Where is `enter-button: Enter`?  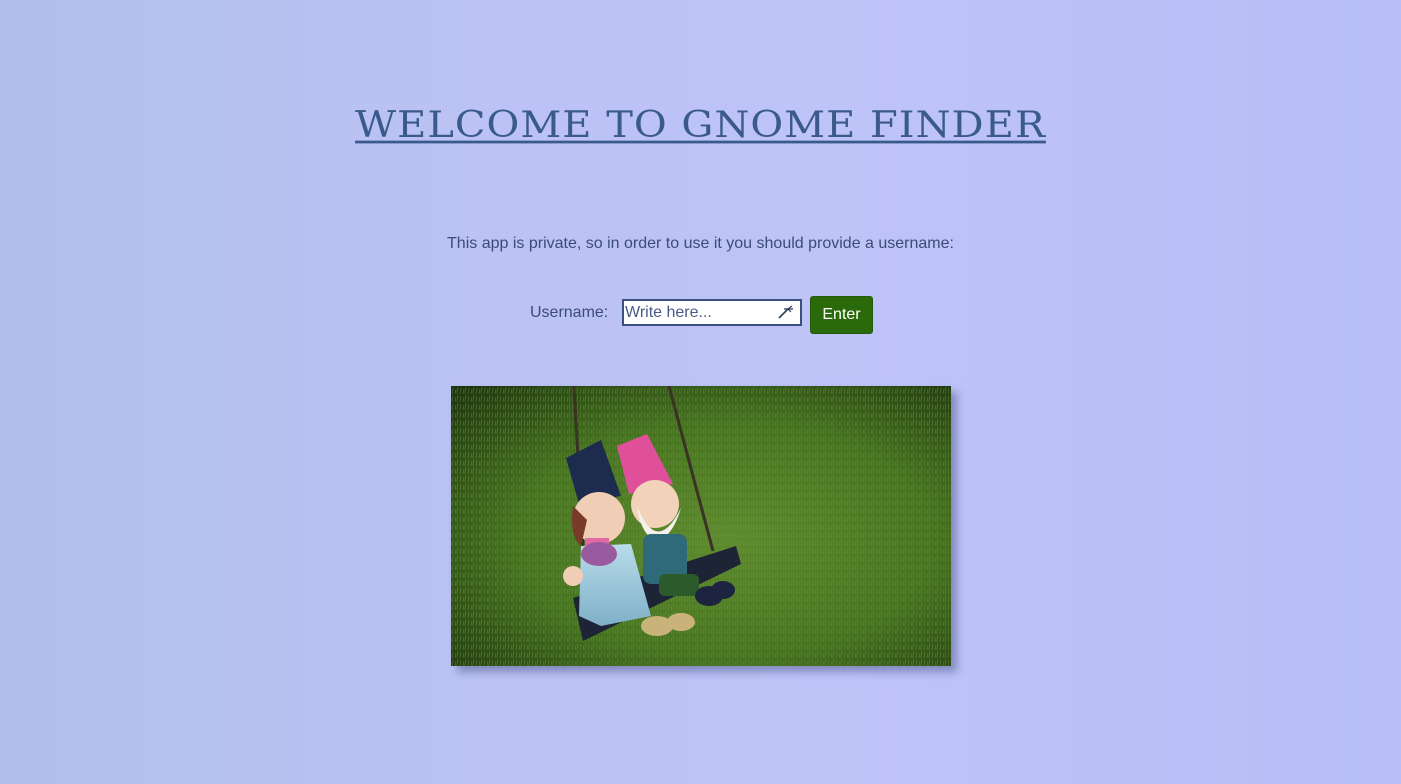
enter-button: Enter is located at coordinates (841, 315).